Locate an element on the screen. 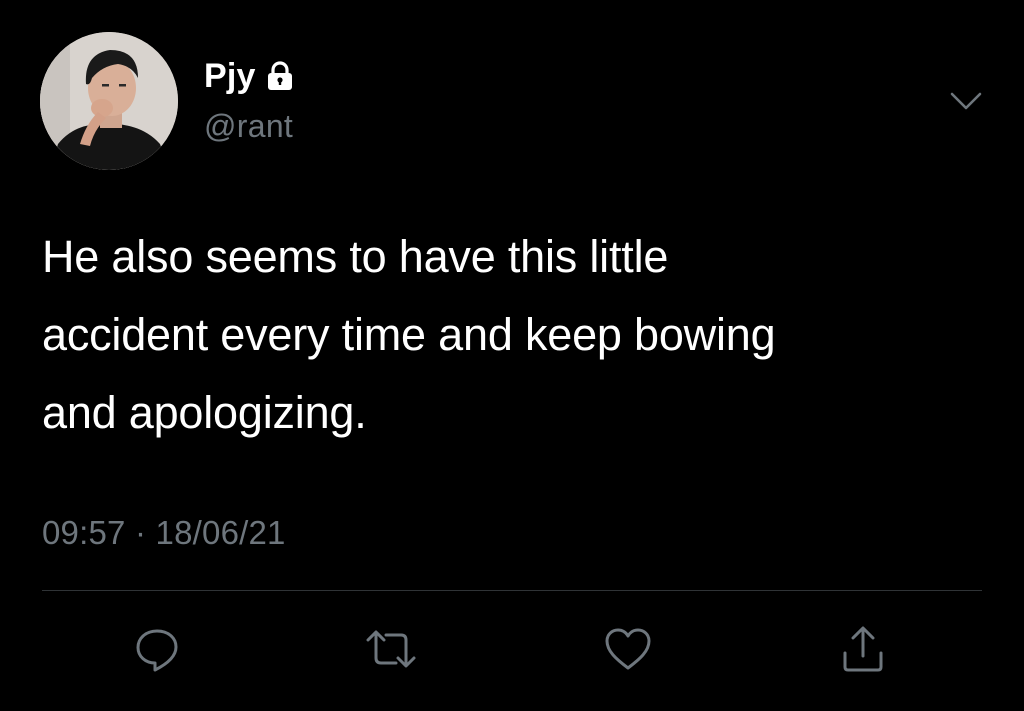 The height and width of the screenshot is (711, 1024). reply-button is located at coordinates (157, 651).